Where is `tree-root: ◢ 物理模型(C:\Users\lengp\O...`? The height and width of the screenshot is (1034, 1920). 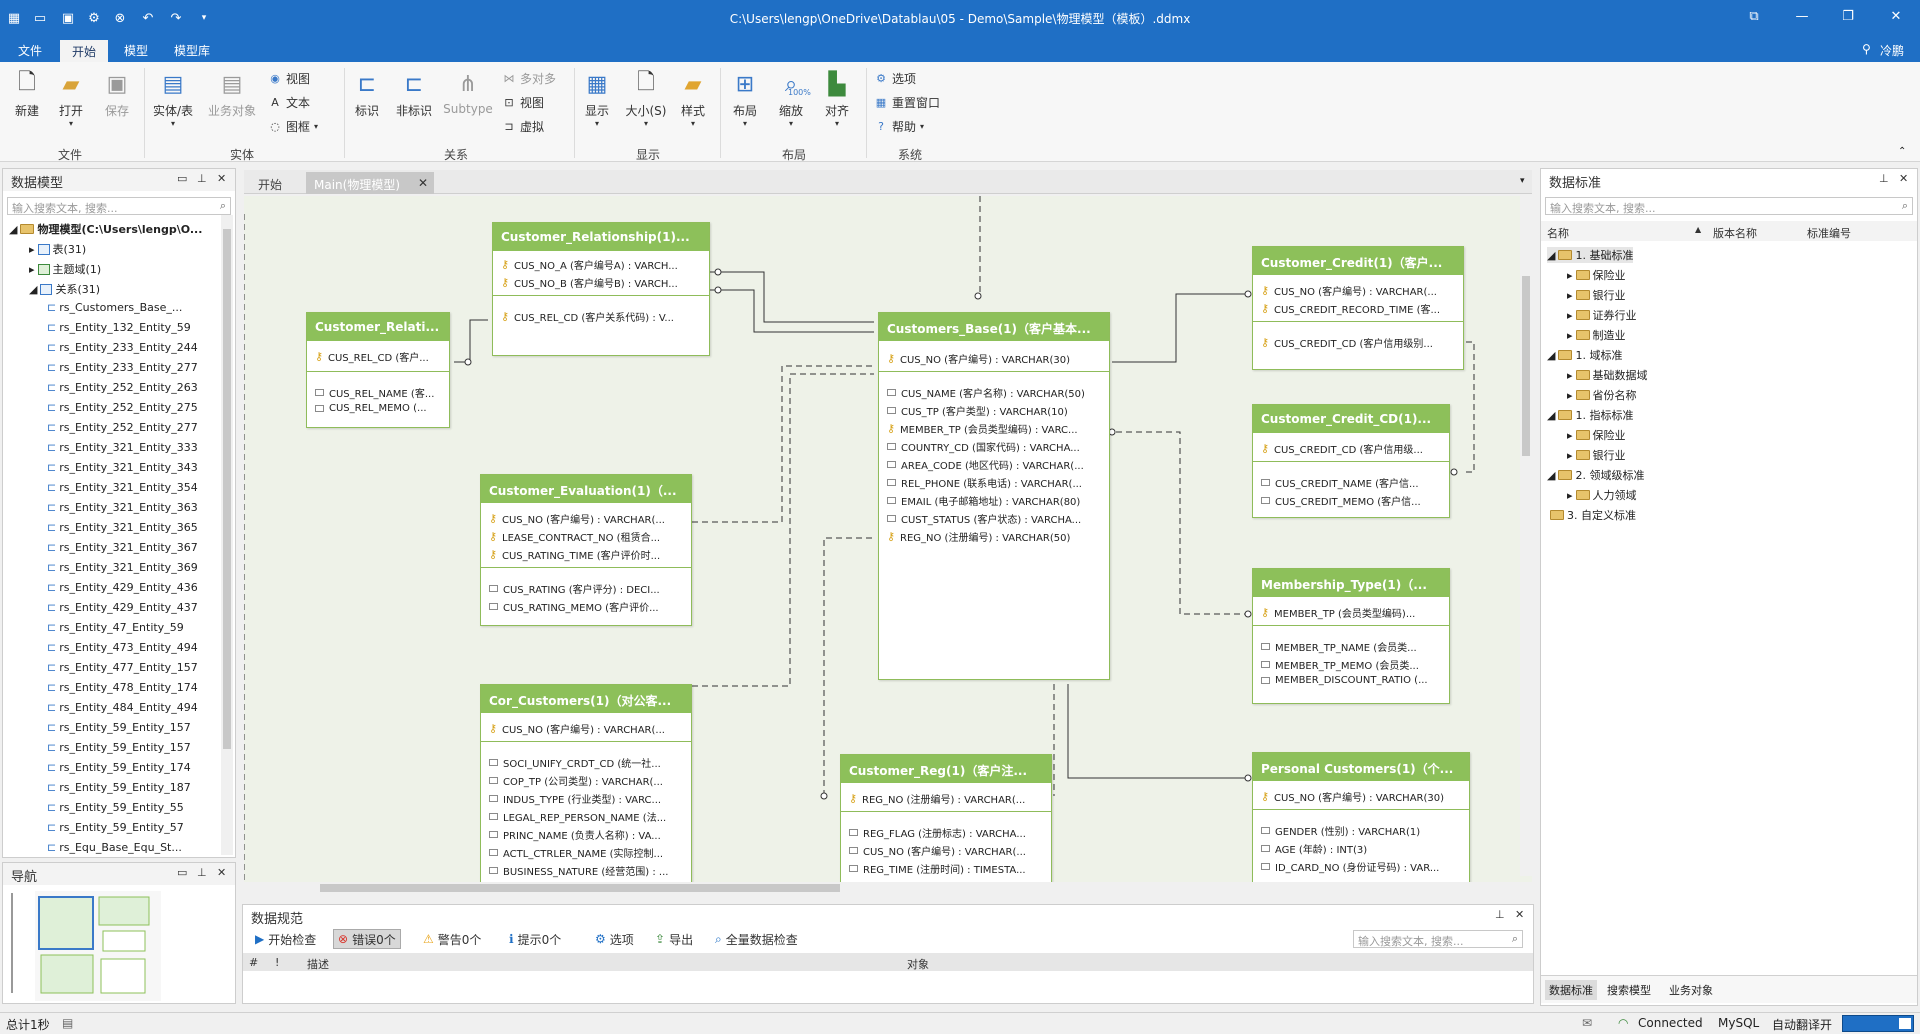 tree-root: ◢ 物理模型(C:\Users\lengp\O... is located at coordinates (105, 229).